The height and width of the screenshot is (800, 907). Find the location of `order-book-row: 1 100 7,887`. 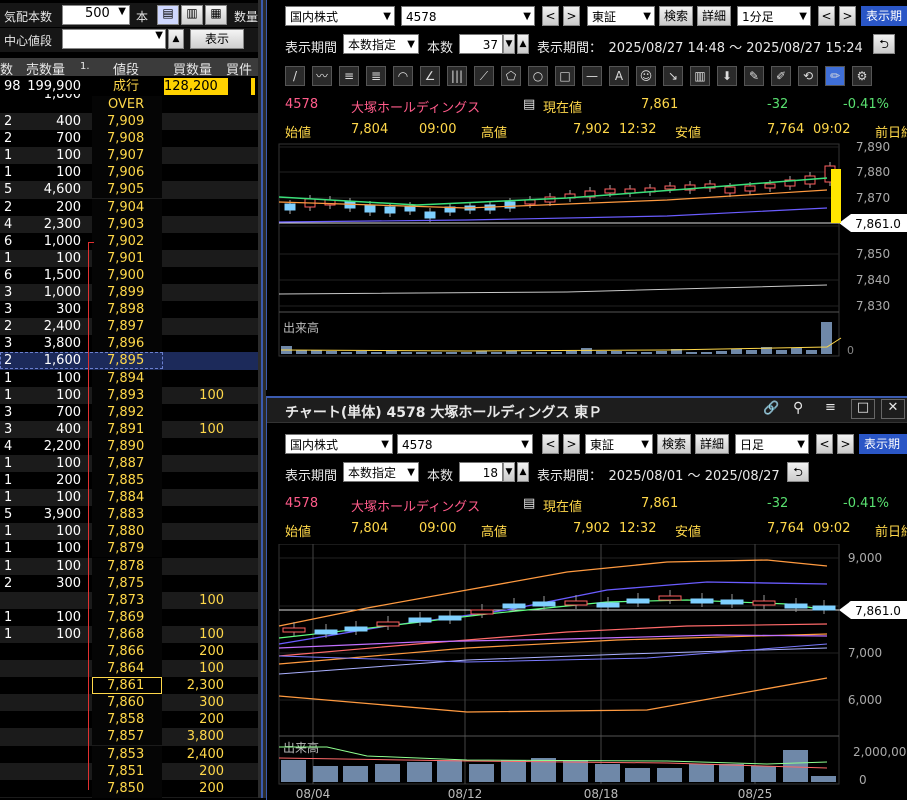

order-book-row: 1 100 7,887 is located at coordinates (129, 463).